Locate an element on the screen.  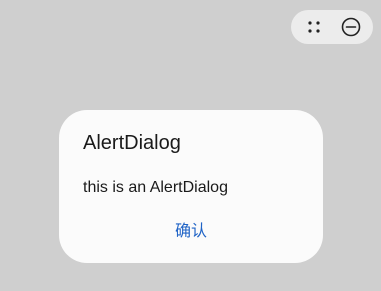
dialog-message: this is an AlertDialog is located at coordinates (155, 187).